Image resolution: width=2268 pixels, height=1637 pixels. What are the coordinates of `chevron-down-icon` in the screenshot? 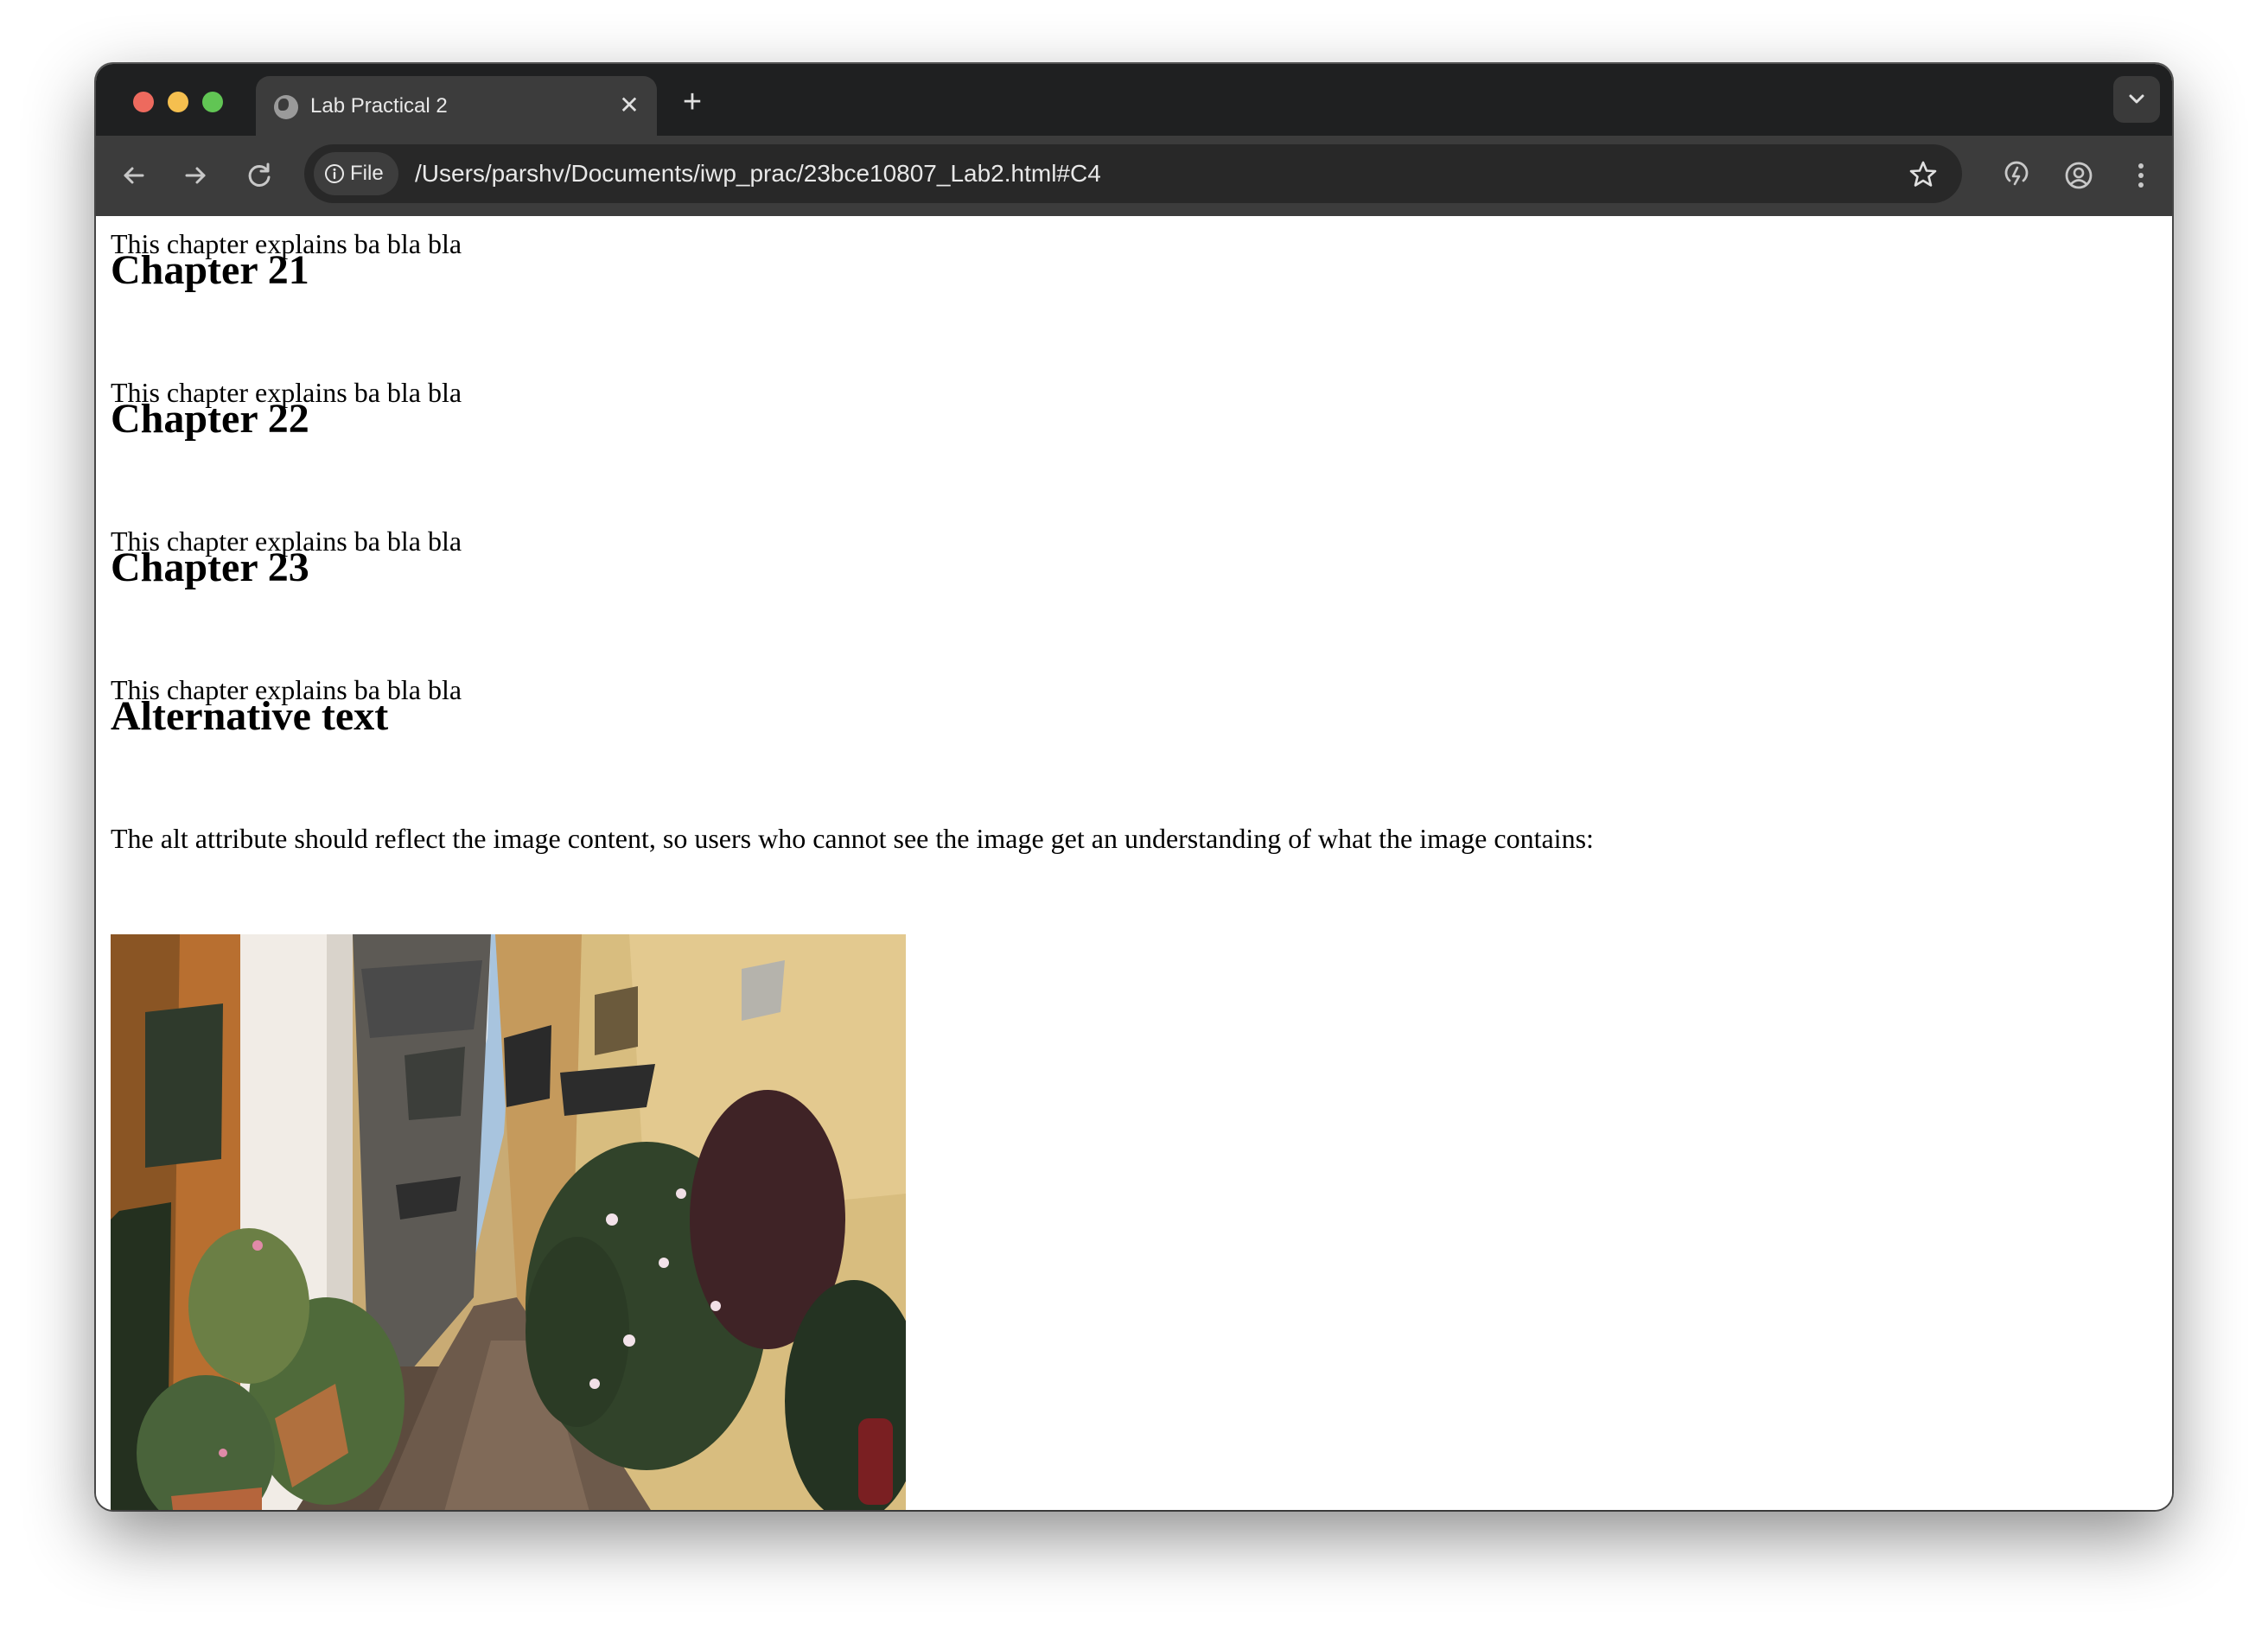 It's located at (2136, 99).